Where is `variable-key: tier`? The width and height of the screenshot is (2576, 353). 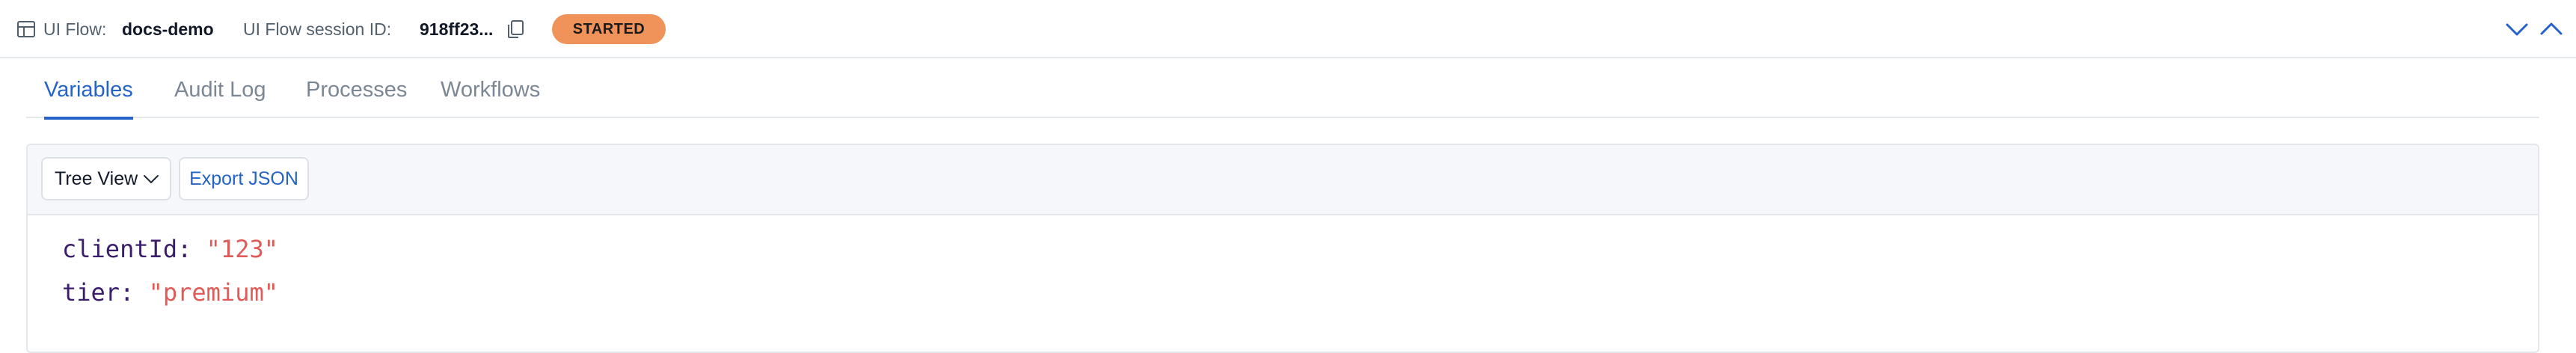 variable-key: tier is located at coordinates (91, 292).